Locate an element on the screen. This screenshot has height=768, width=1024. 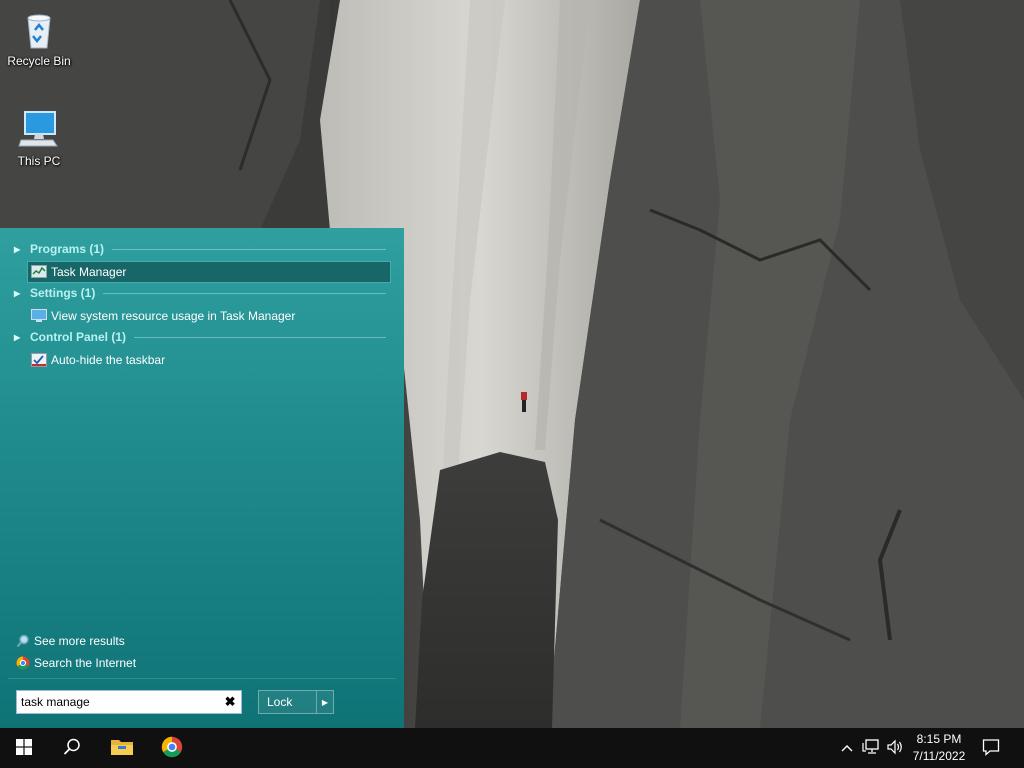
lock-button: Lock ▶ is located at coordinates (296, 702).